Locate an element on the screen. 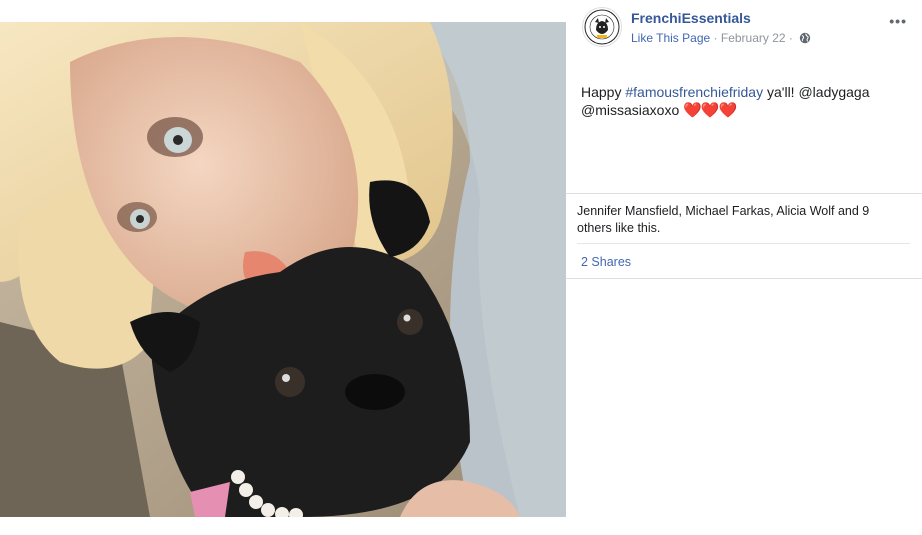 The height and width of the screenshot is (535, 922). ellipsis-icon: ••• is located at coordinates (898, 21).